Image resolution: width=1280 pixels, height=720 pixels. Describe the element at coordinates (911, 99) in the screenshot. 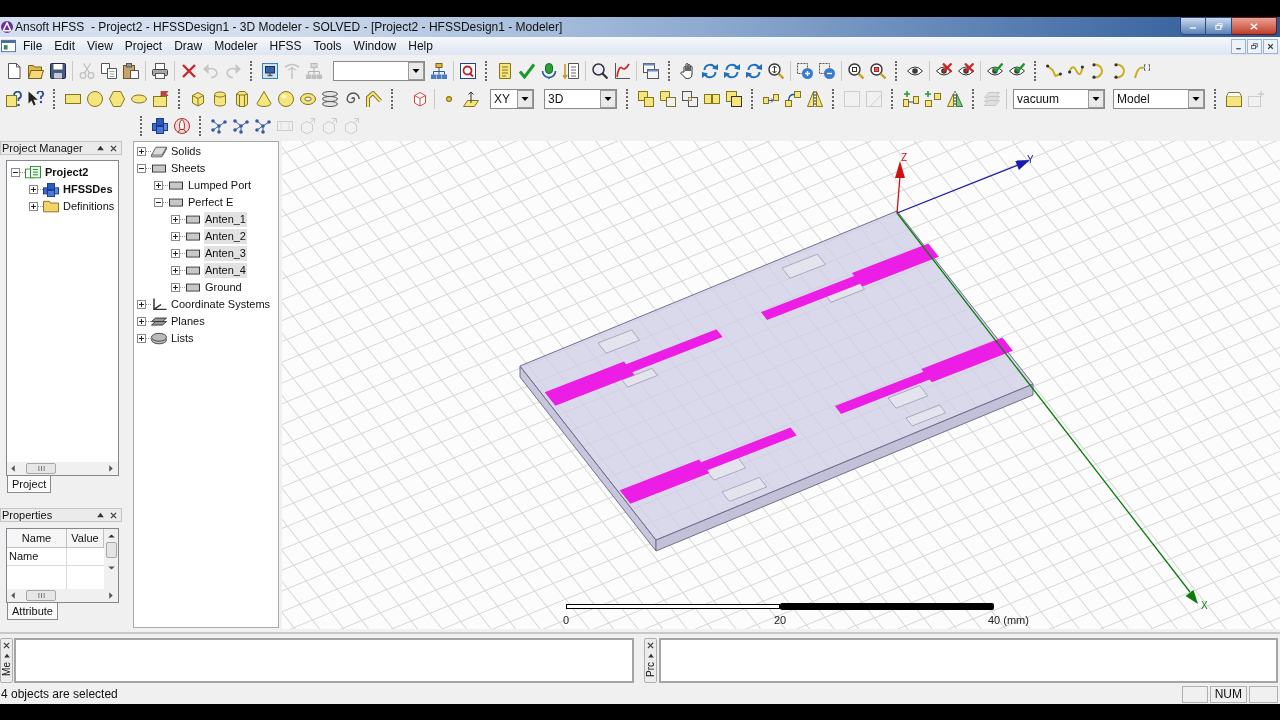

I see `plus-squares-icon` at that location.